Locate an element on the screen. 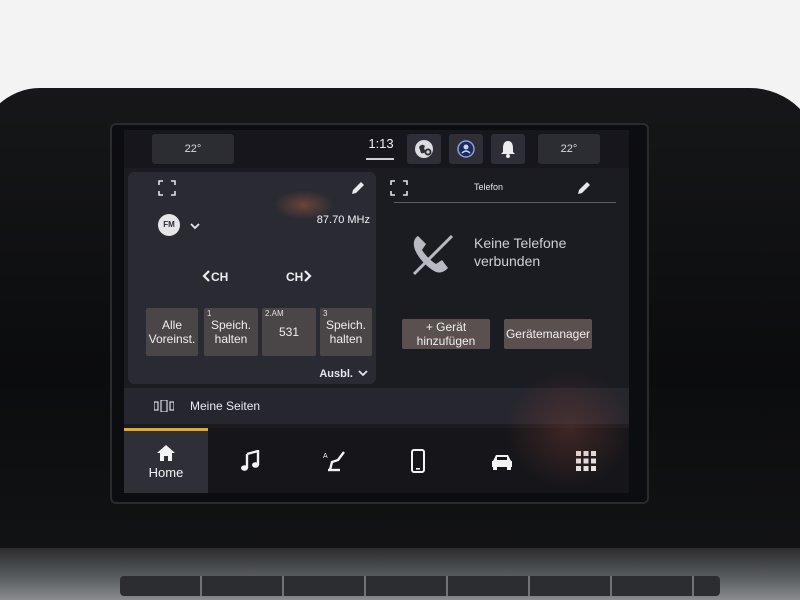 The height and width of the screenshot is (600, 800). hide-presets-button: Ausbl. is located at coordinates (343, 374).